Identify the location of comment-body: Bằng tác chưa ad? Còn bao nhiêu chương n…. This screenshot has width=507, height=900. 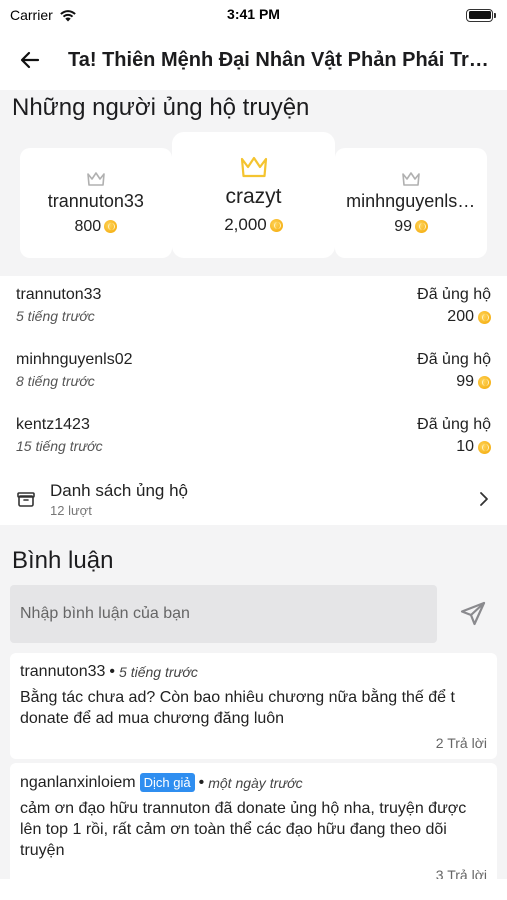
(237, 708).